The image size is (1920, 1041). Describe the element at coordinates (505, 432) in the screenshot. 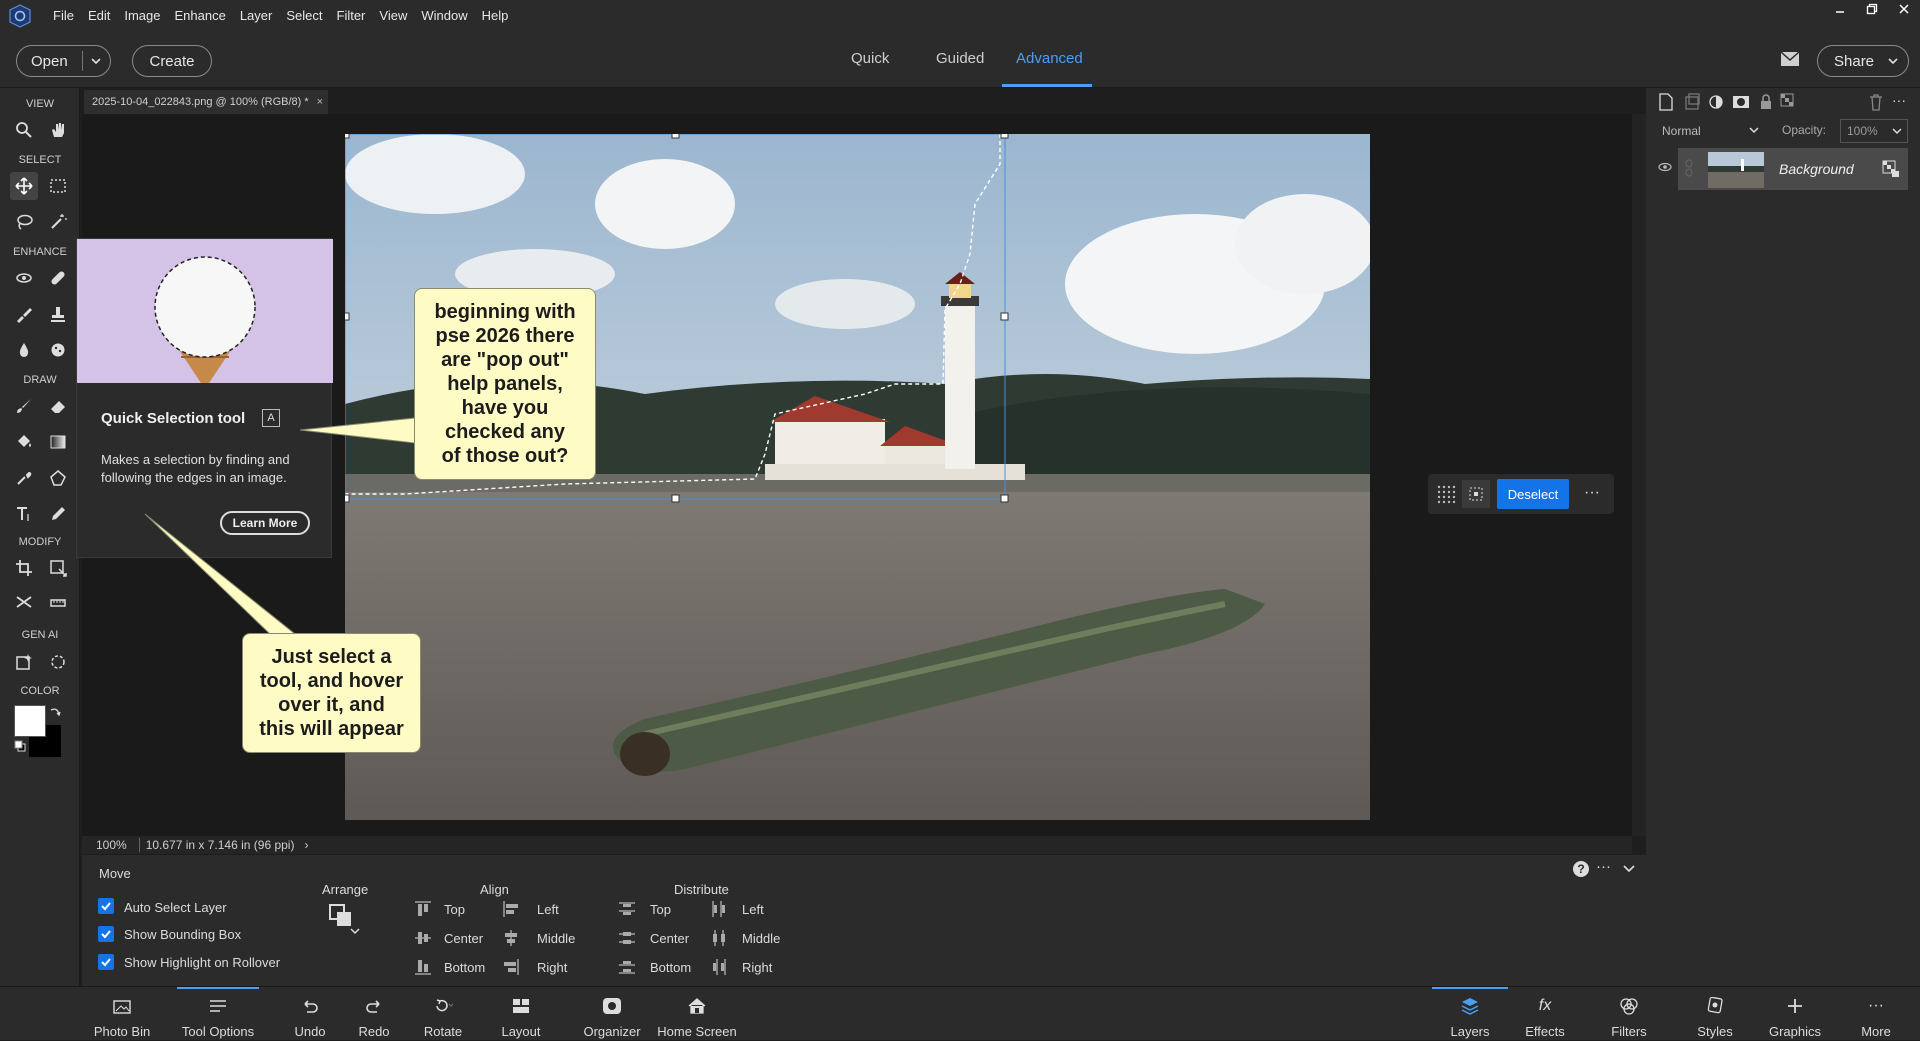

I see `callout-line: checked any` at that location.